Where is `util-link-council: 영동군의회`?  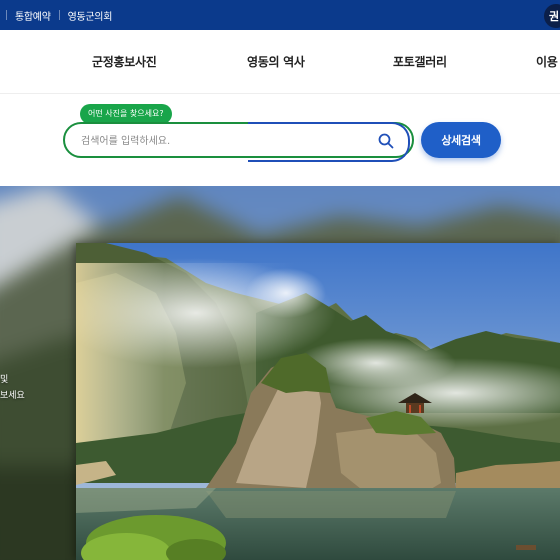
util-link-council: 영동군의회 is located at coordinates (90, 15).